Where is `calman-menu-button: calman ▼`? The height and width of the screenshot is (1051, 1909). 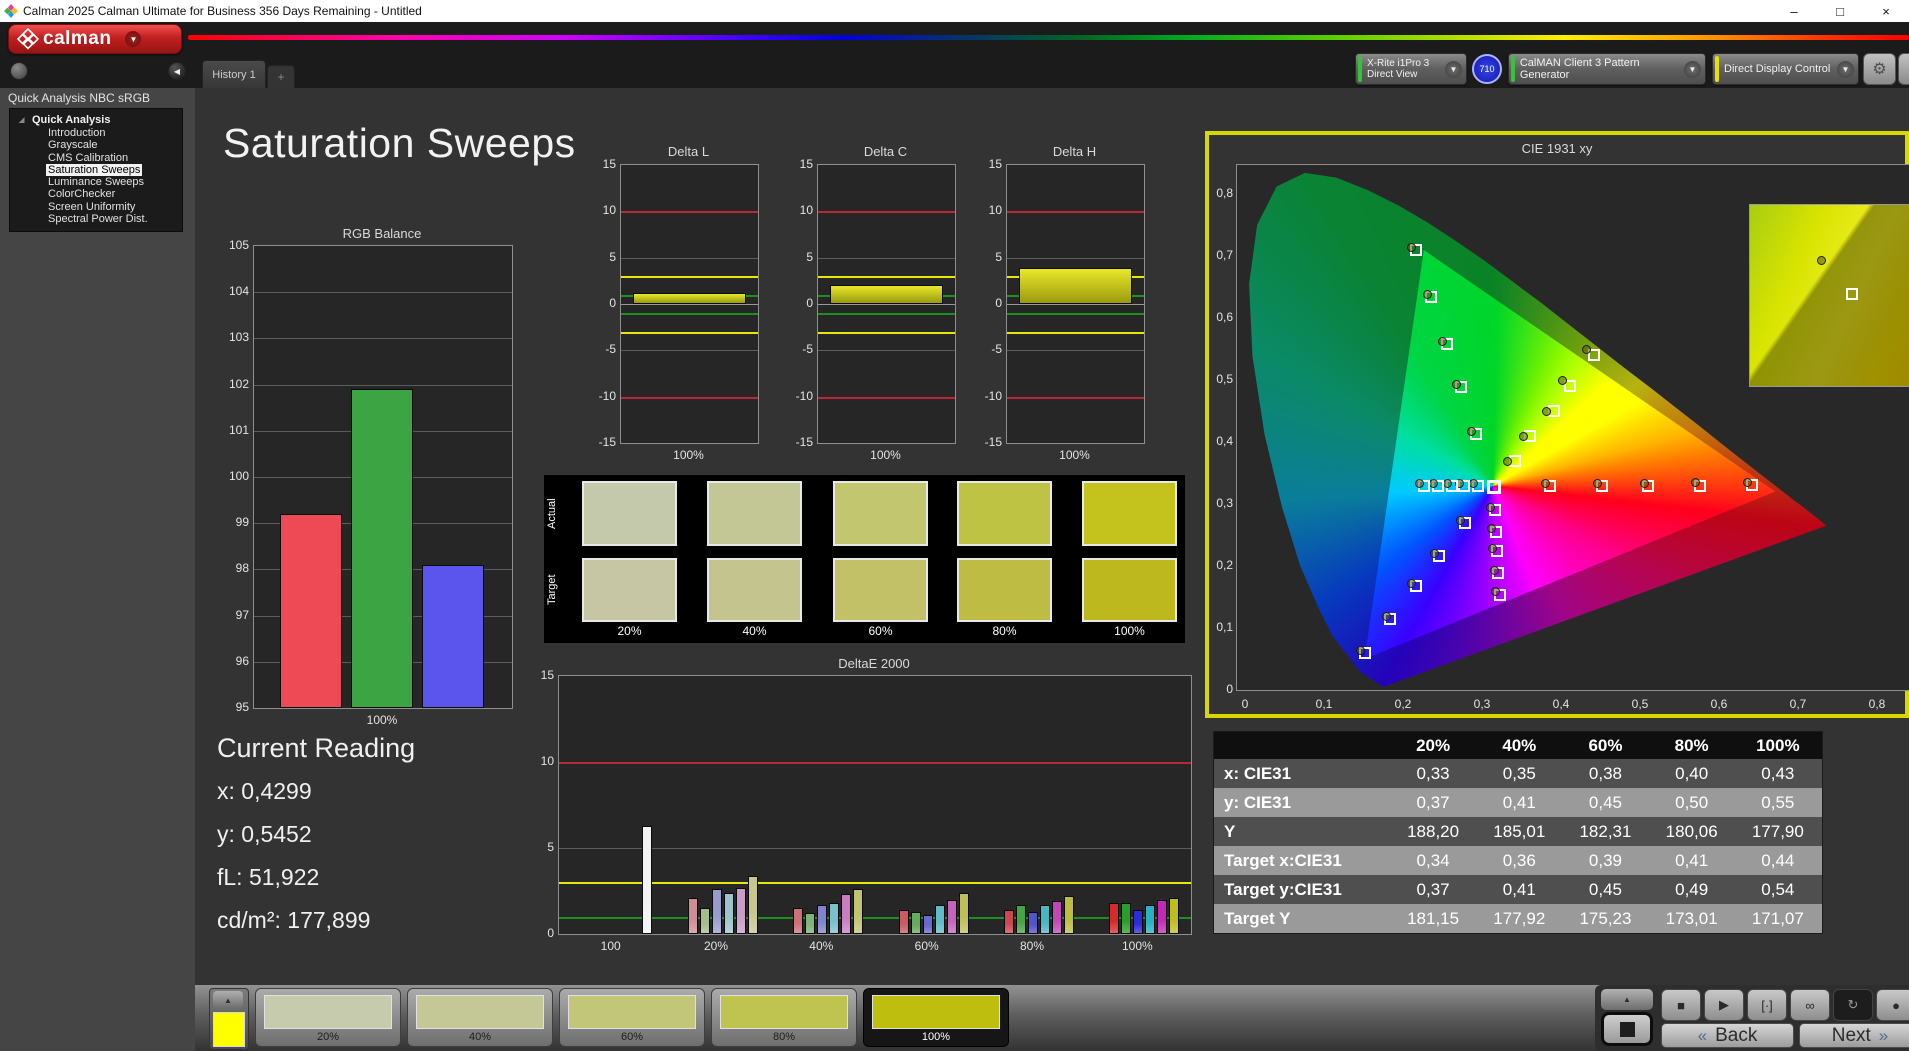
calman-menu-button: calman ▼ is located at coordinates (95, 39).